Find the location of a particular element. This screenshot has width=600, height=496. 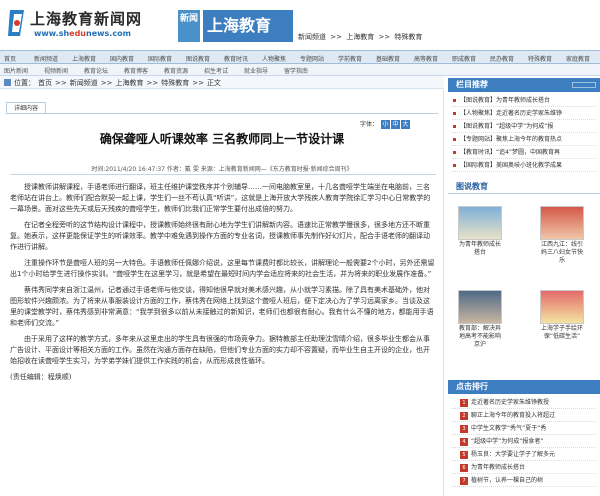

ranking-item: 5 杨玉良：大学要让学子了解多元 is located at coordinates (524, 454).